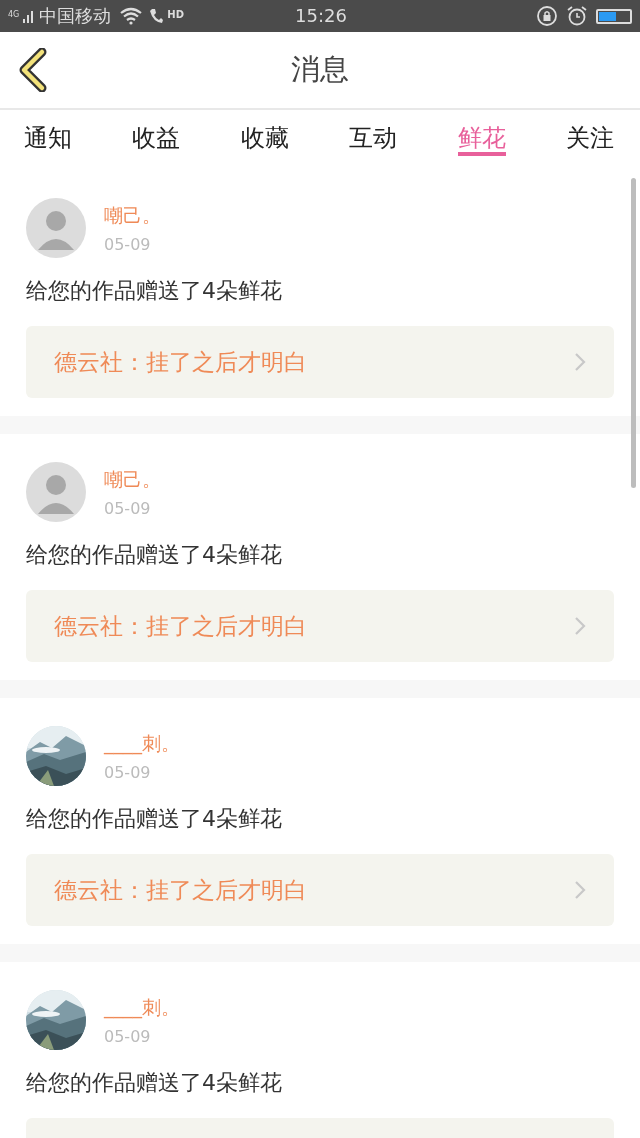 The image size is (640, 1138). I want to click on hd-label: HD, so click(175, 14).